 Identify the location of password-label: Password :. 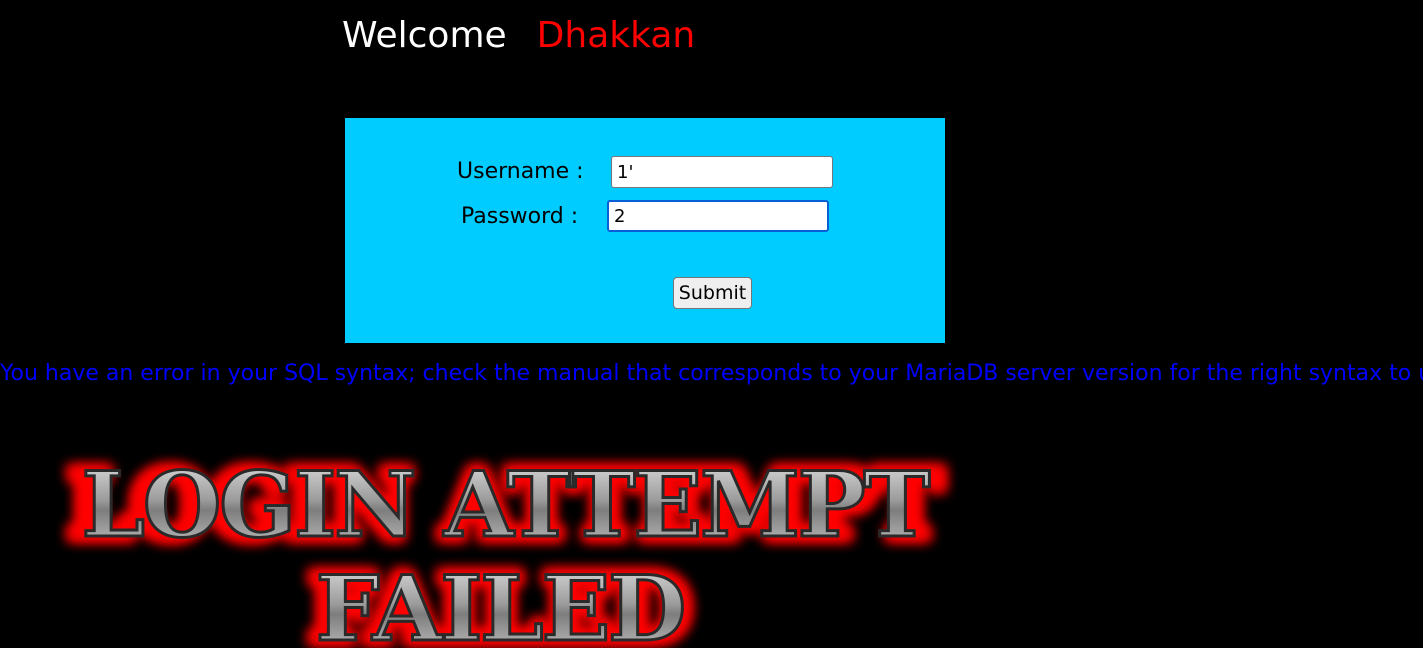
(520, 216).